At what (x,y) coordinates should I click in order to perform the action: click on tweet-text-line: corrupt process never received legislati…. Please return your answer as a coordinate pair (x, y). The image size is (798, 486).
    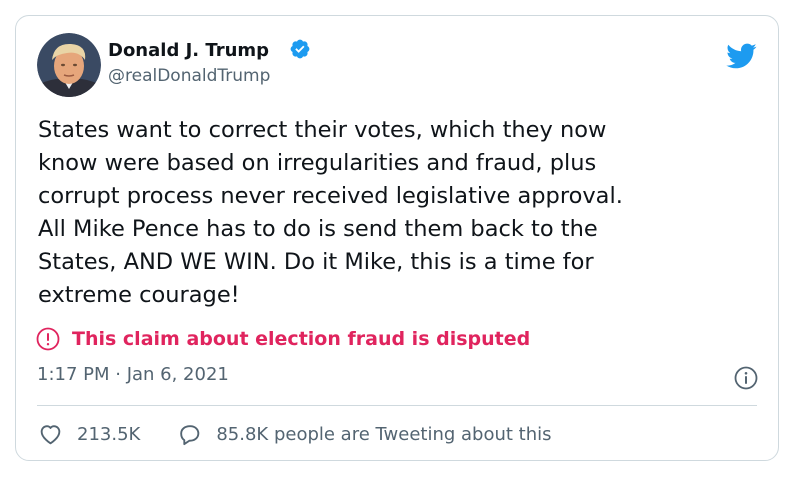
    Looking at the image, I should click on (330, 196).